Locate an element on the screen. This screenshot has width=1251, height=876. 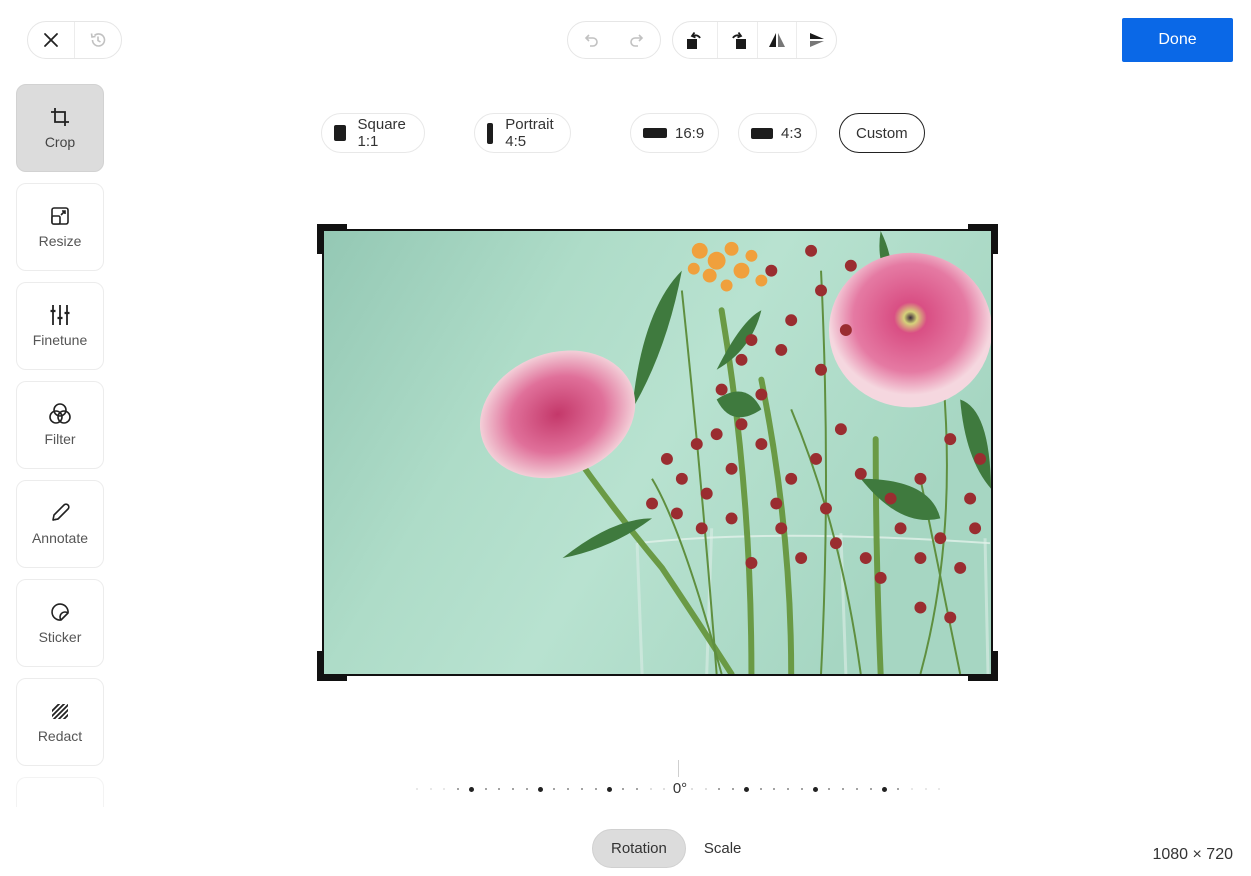
mode-tabs: Rotation Scale is located at coordinates (675, 848).